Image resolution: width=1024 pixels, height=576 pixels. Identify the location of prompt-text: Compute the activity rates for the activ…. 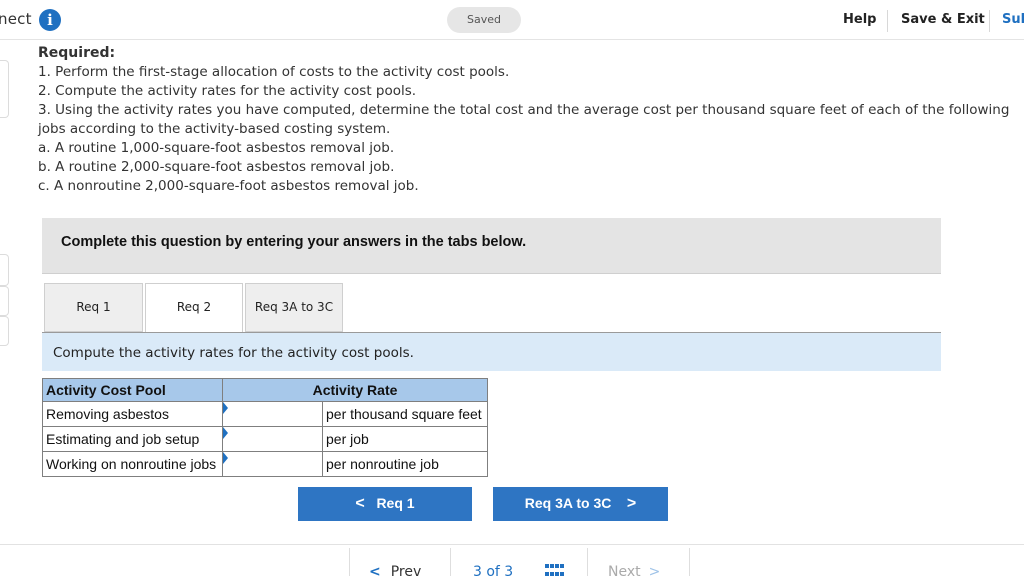
(233, 353).